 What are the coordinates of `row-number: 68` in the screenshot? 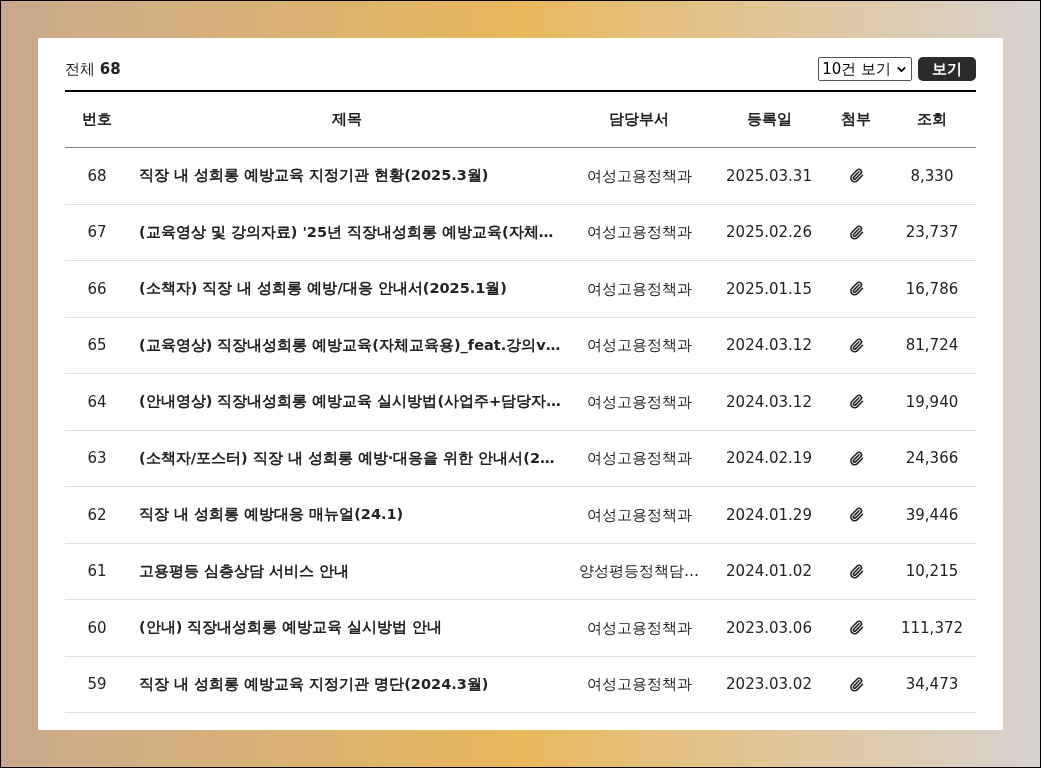 It's located at (97, 176).